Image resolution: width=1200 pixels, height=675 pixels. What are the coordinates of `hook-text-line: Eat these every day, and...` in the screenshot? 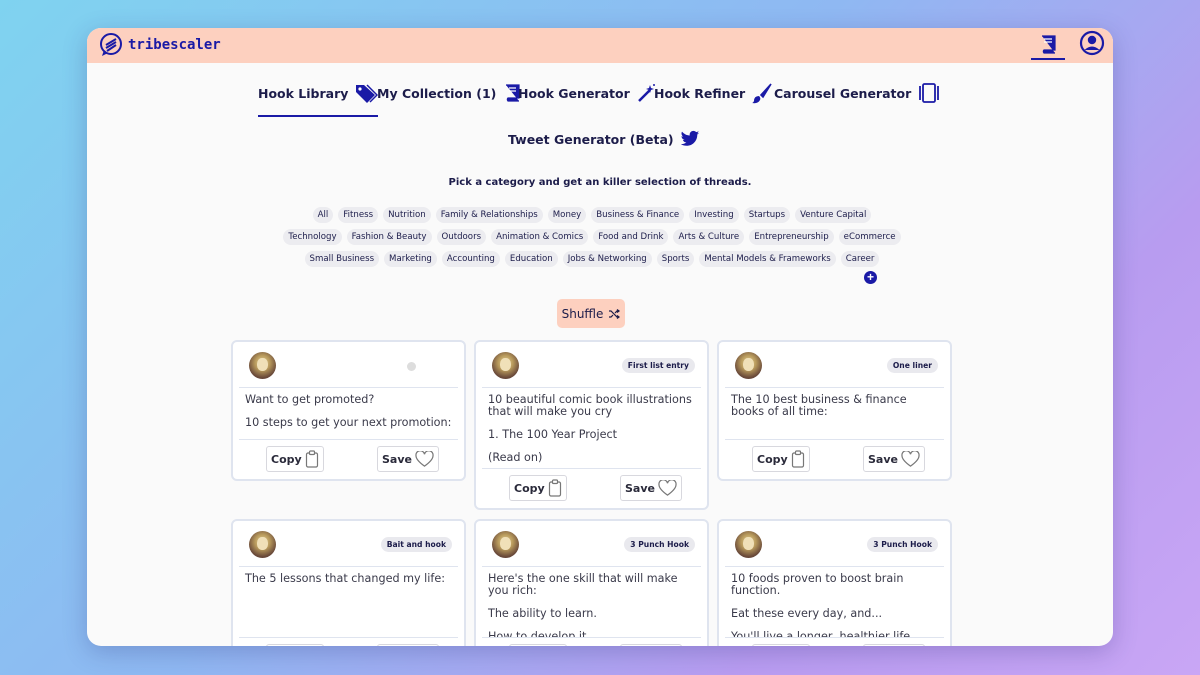 It's located at (807, 613).